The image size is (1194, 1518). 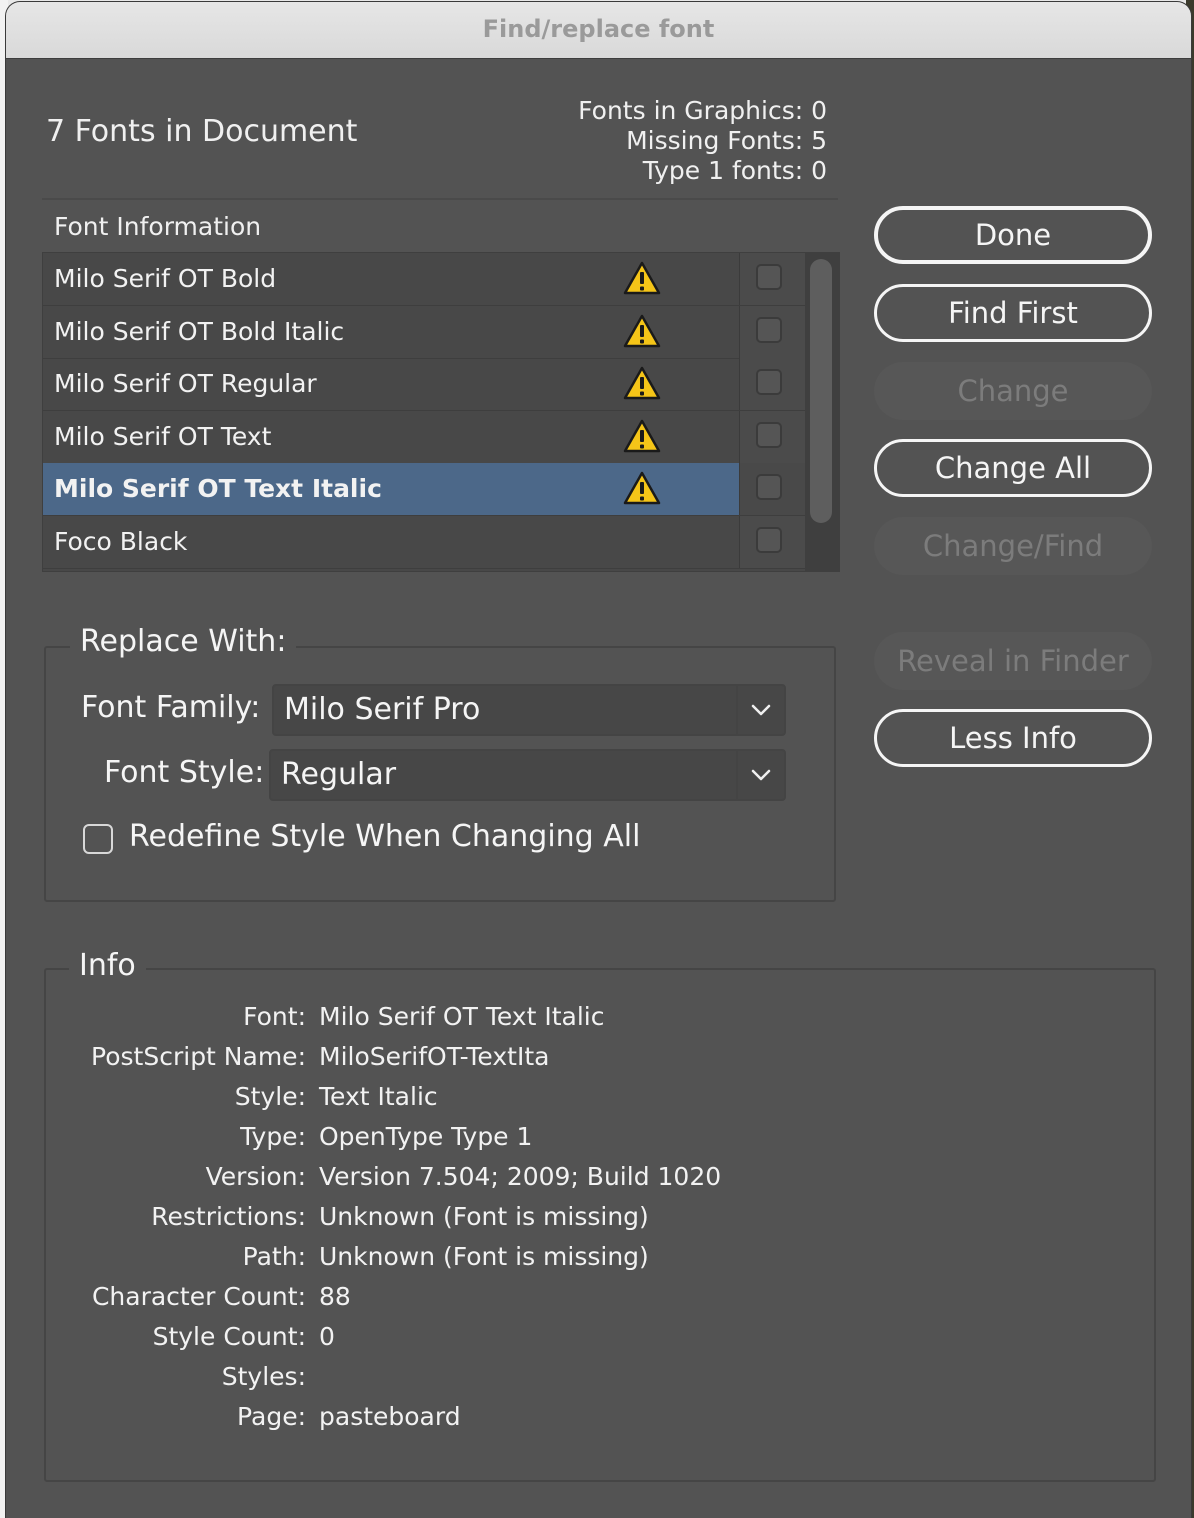 I want to click on font-list-row: Milo Serif OT Regular, so click(x=424, y=384).